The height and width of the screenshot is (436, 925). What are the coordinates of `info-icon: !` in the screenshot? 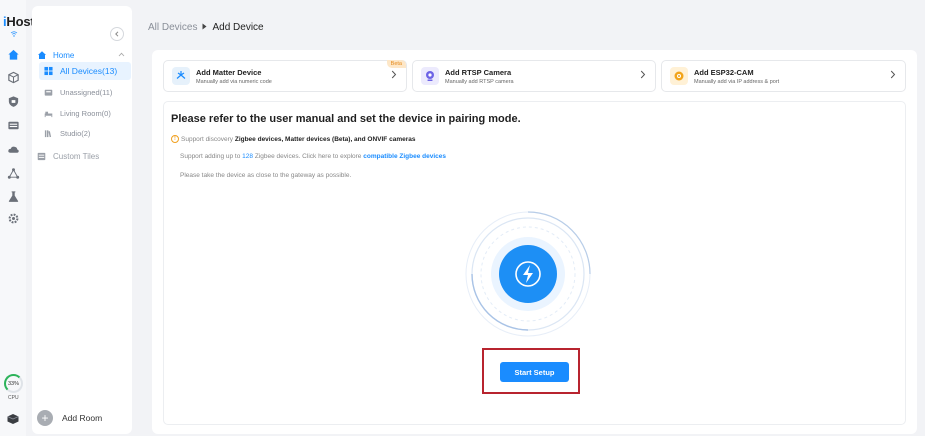 It's located at (175, 139).